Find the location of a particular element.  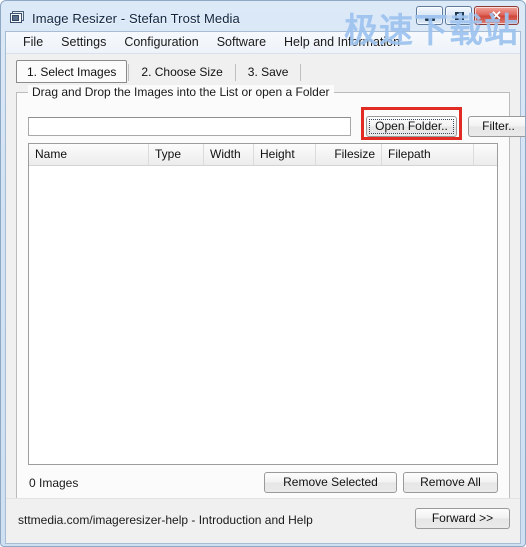

focus-ring is located at coordinates (411, 126).